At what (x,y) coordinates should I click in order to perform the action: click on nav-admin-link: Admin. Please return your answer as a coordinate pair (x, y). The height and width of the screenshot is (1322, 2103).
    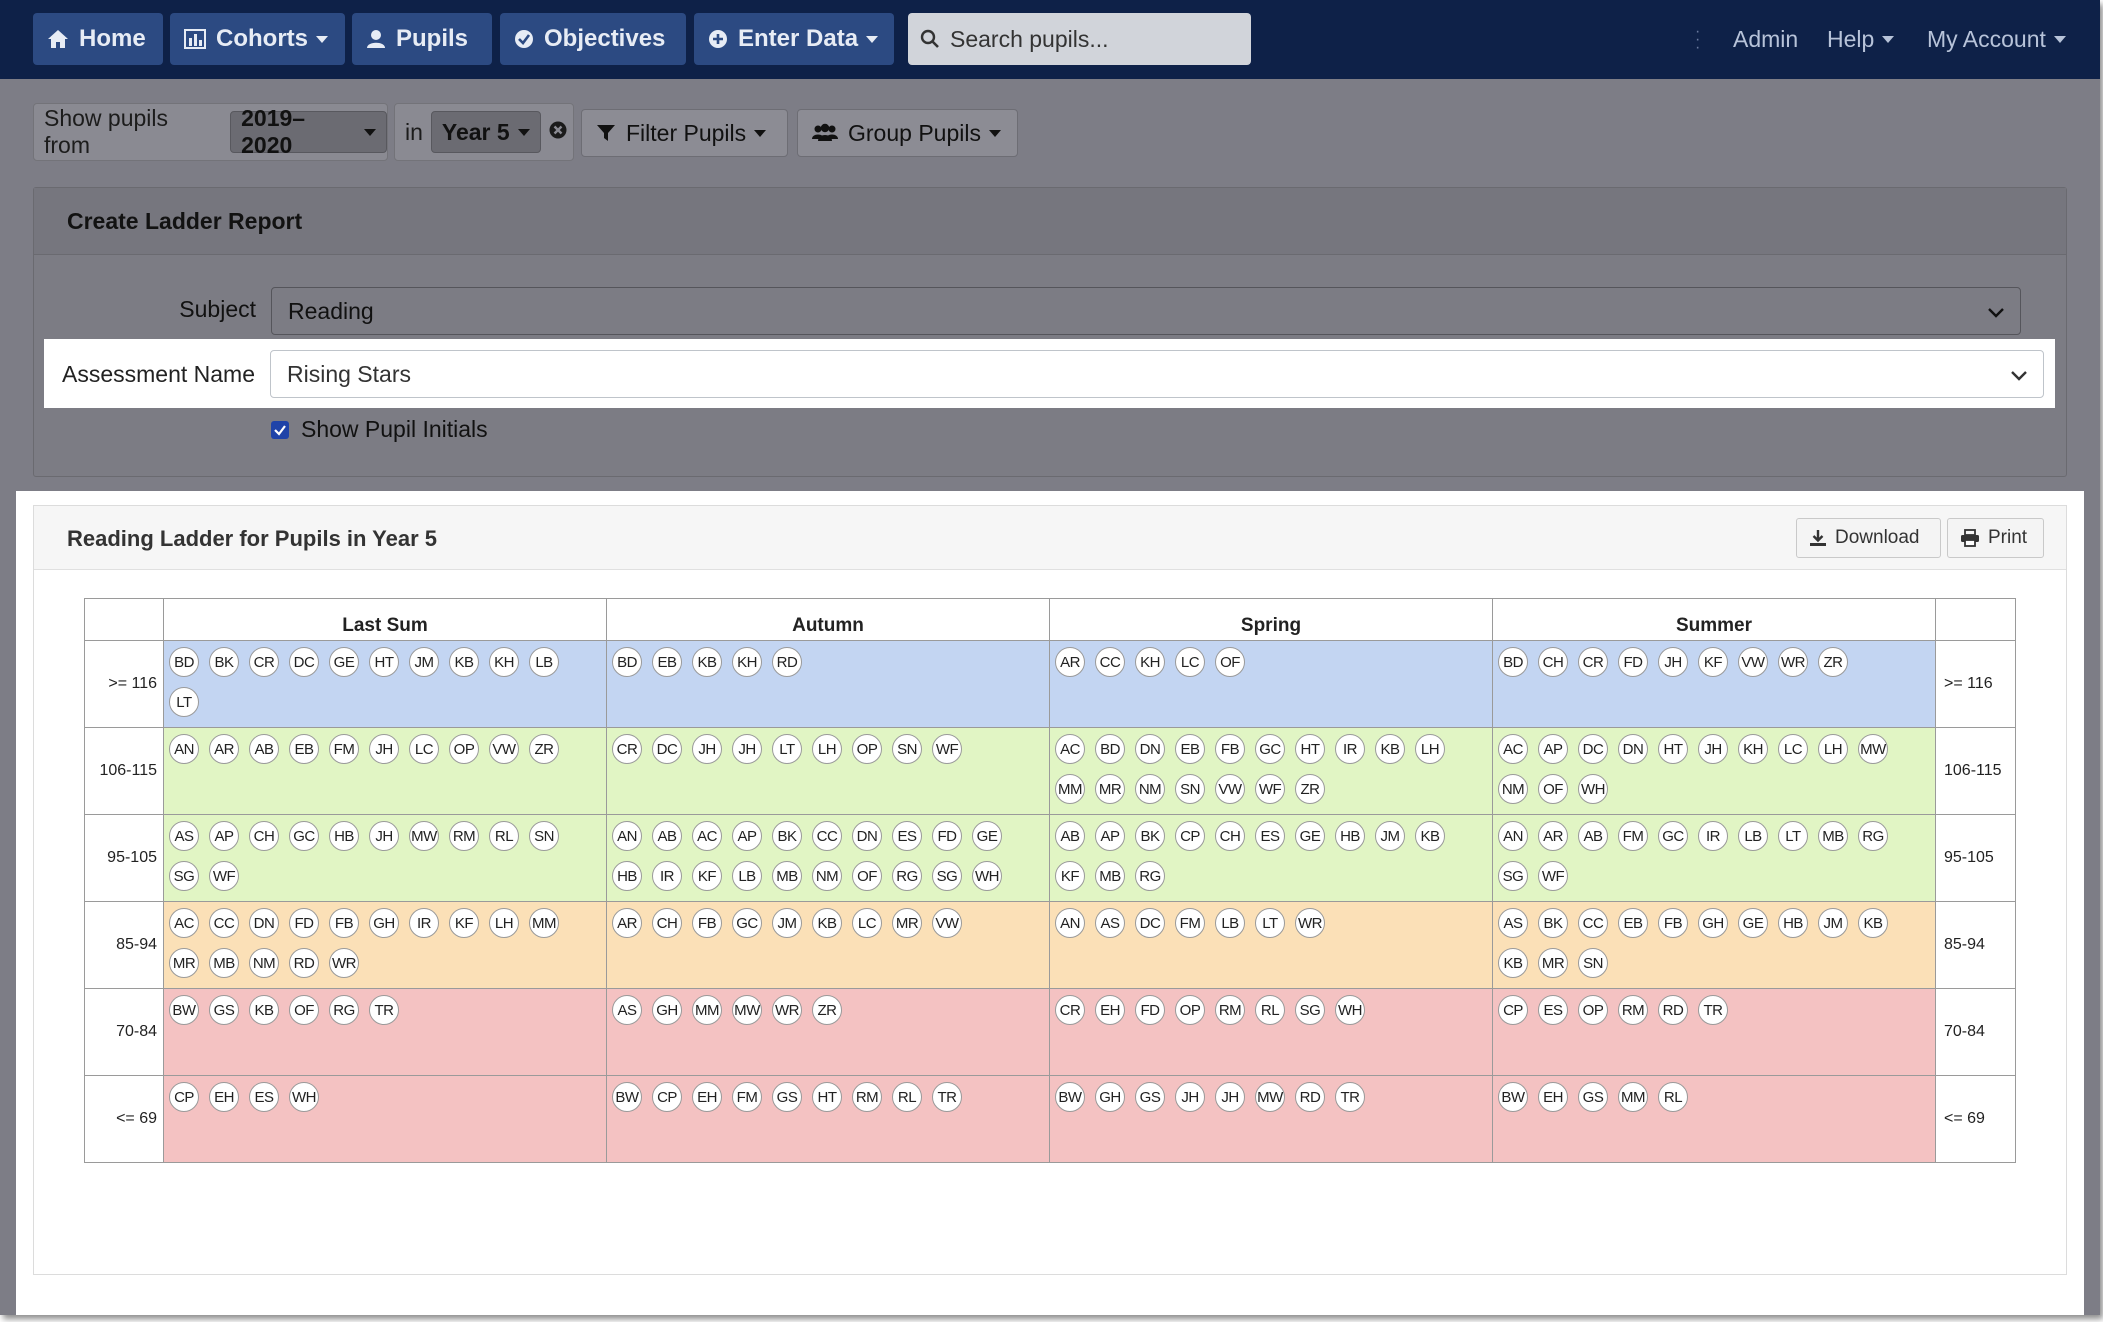
    Looking at the image, I should click on (1765, 39).